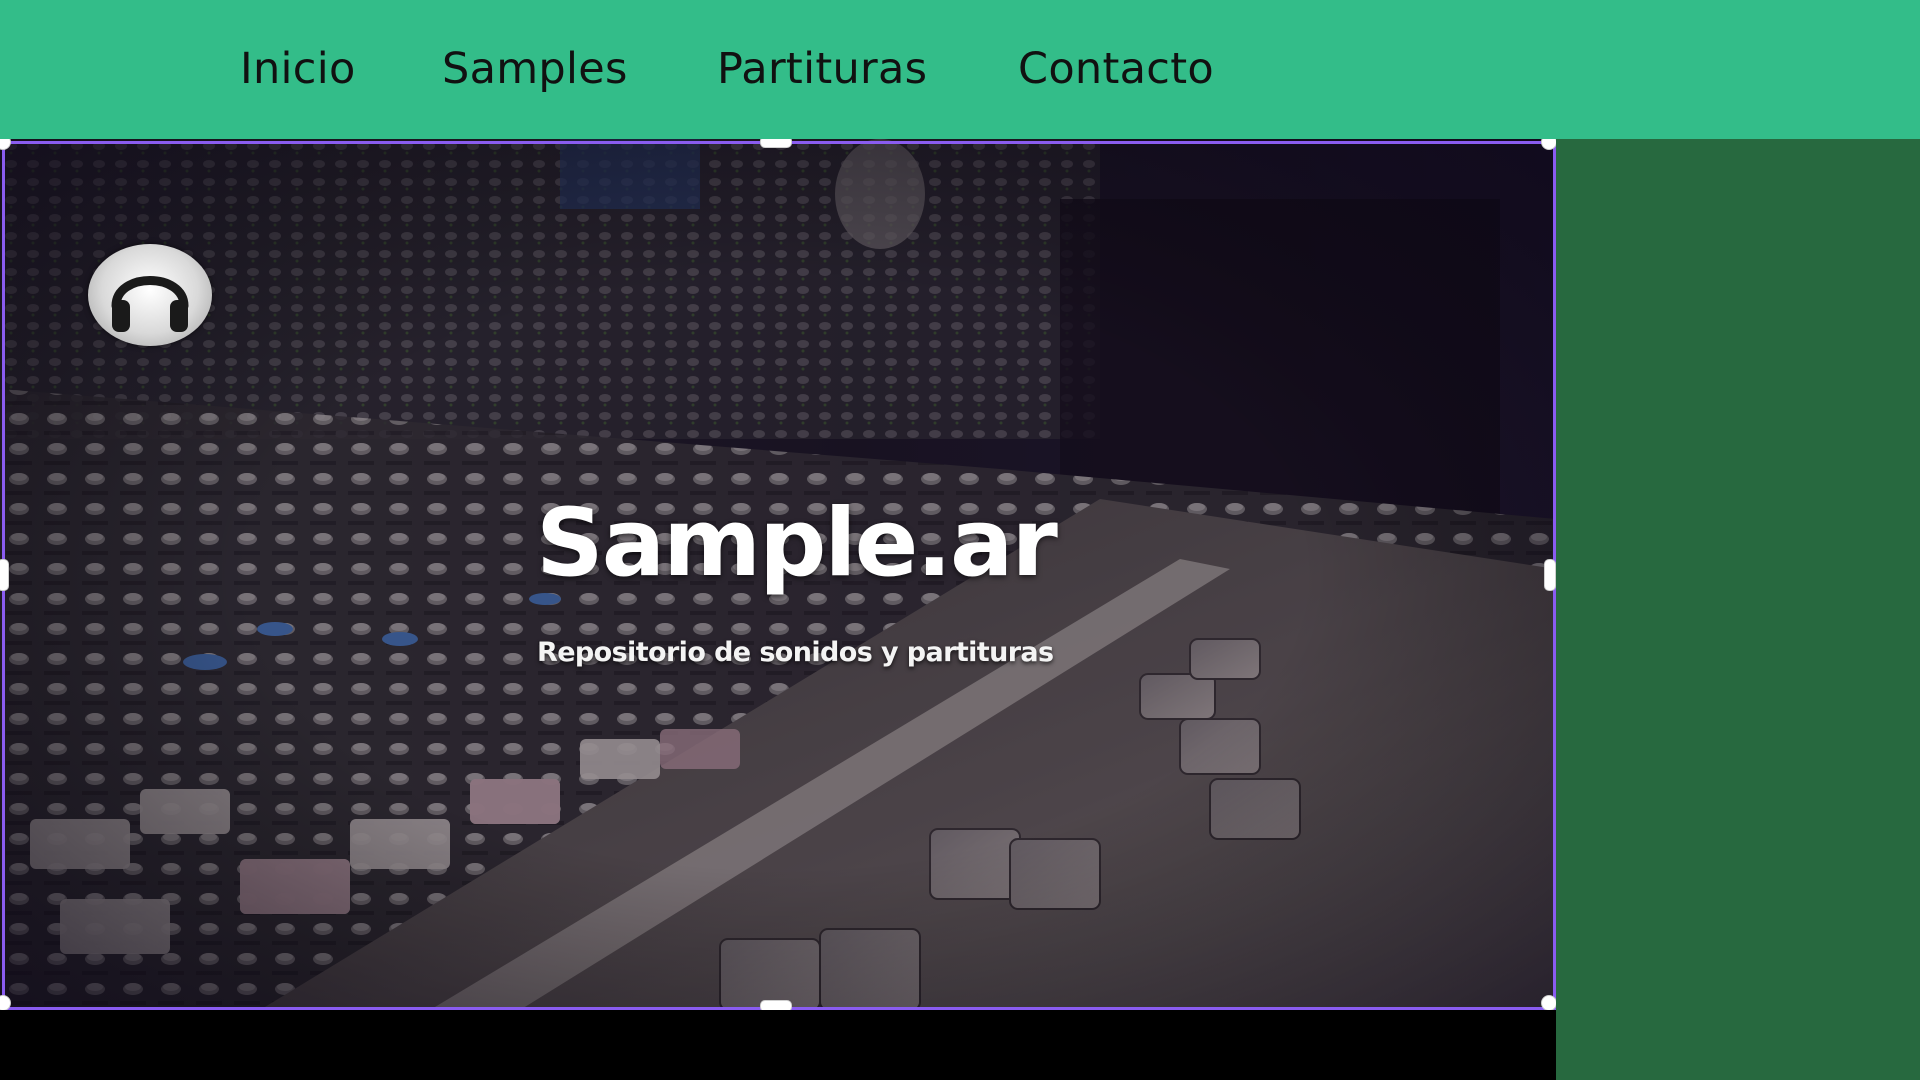 The image size is (1920, 1080). What do you see at coordinates (778, 1045) in the screenshot?
I see `bottom-band` at bounding box center [778, 1045].